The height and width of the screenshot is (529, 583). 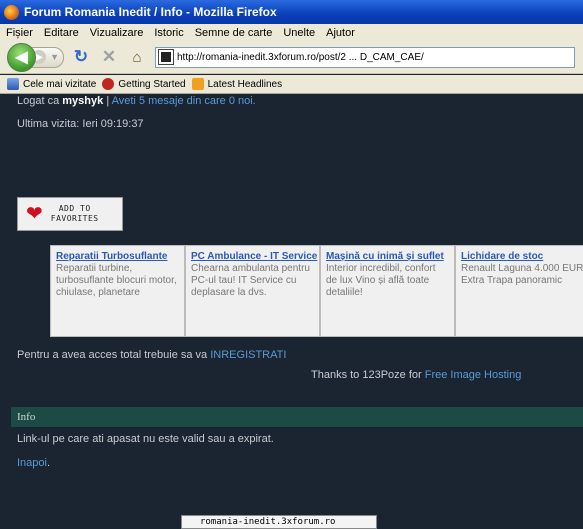 I want to click on bookmark-getting-started: Getting Started, so click(x=144, y=84).